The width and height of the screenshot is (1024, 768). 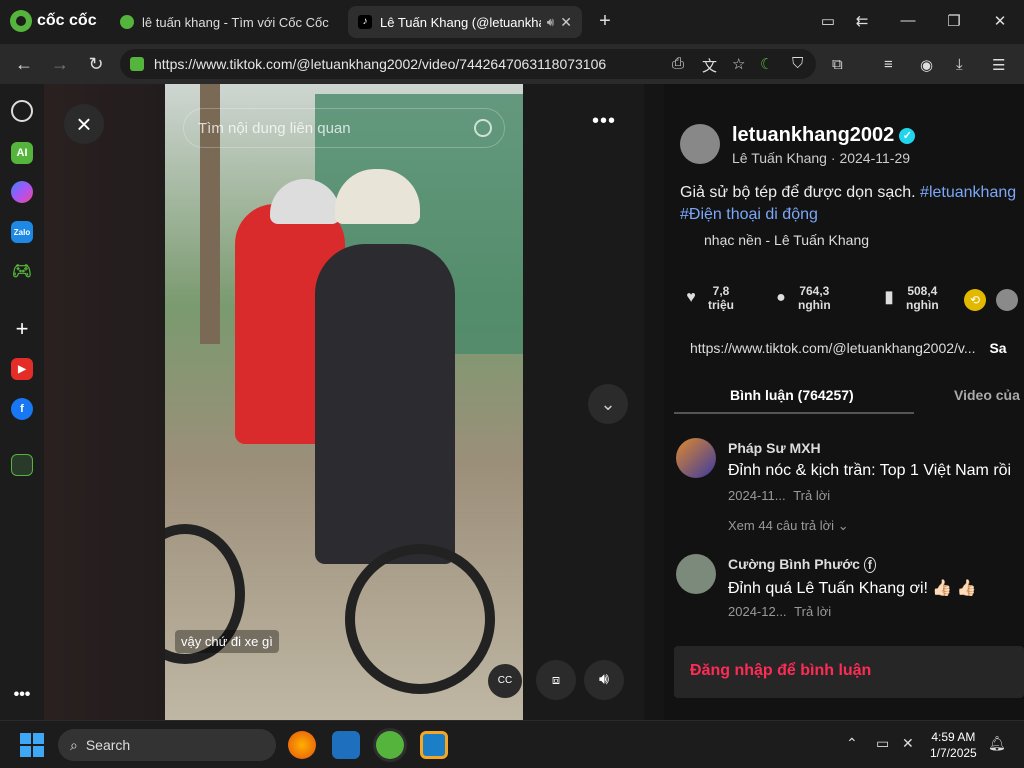 I want to click on comment-text: Đỉnh quá Lê Tuấn Khang ơi! 👍🏻 👍🏻, so click(x=852, y=588).